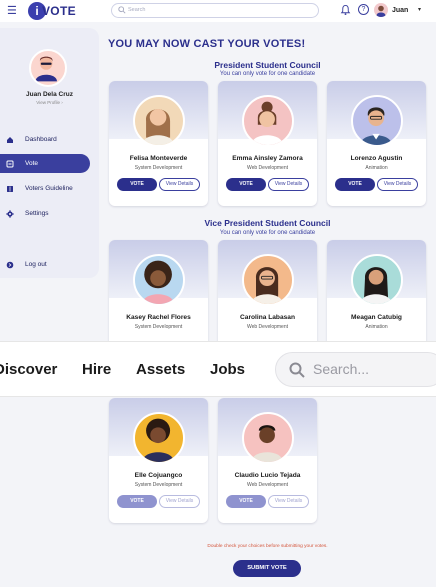  What do you see at coordinates (12, 11) in the screenshot?
I see `menu-icon: ☰` at bounding box center [12, 11].